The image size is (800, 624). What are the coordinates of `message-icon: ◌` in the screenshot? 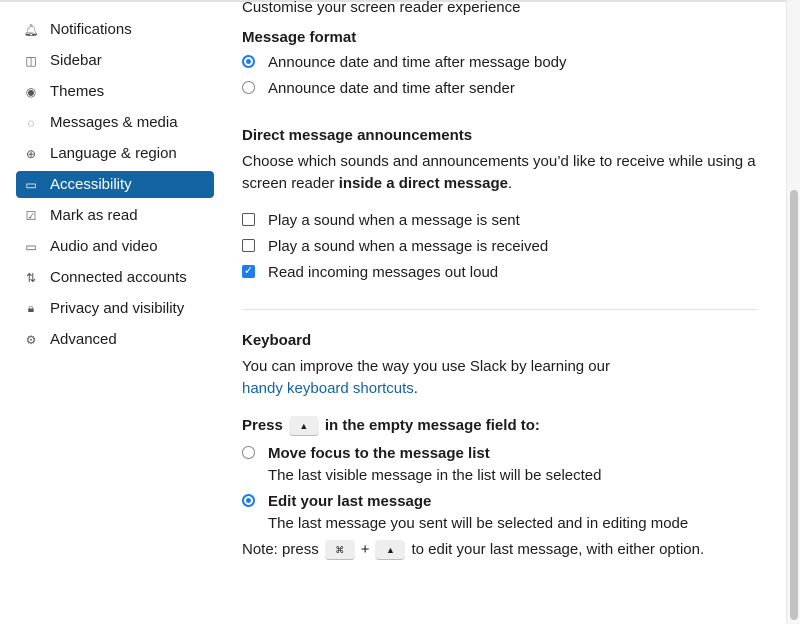 It's located at (31, 122).